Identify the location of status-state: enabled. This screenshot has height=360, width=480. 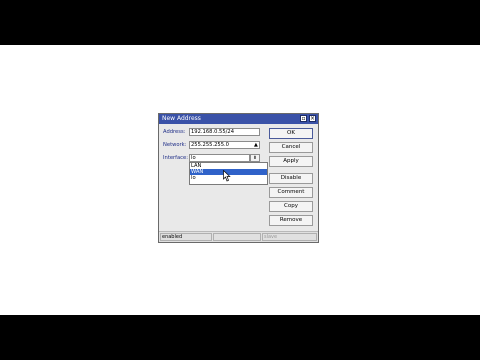
(186, 237).